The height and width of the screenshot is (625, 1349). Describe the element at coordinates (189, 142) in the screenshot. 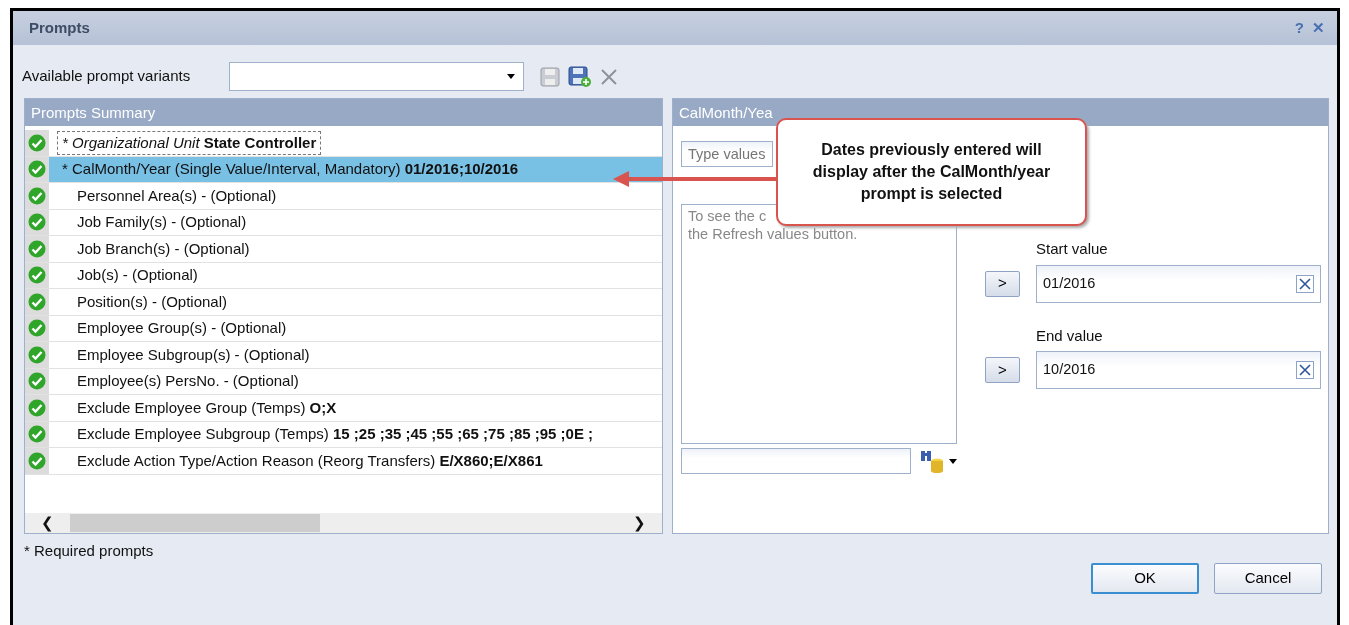

I see `prompt-label: * Organizational Unit State Controller` at that location.